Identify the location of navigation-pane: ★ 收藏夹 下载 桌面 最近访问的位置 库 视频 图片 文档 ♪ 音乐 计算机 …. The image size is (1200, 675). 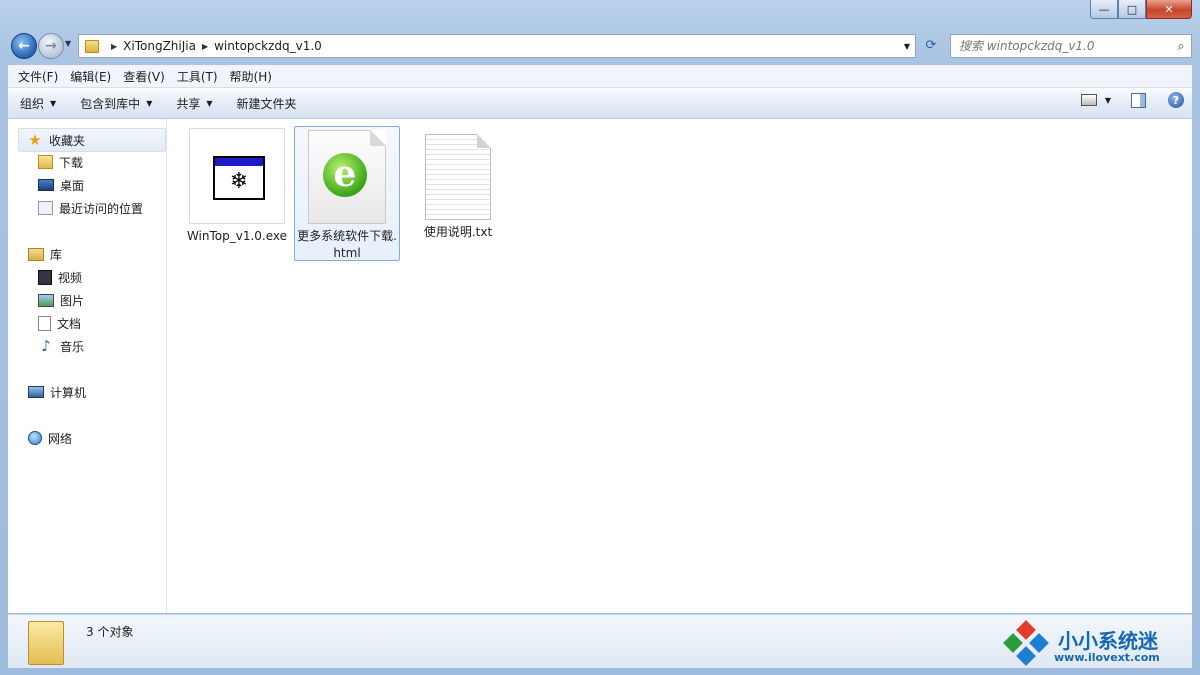
(87, 366).